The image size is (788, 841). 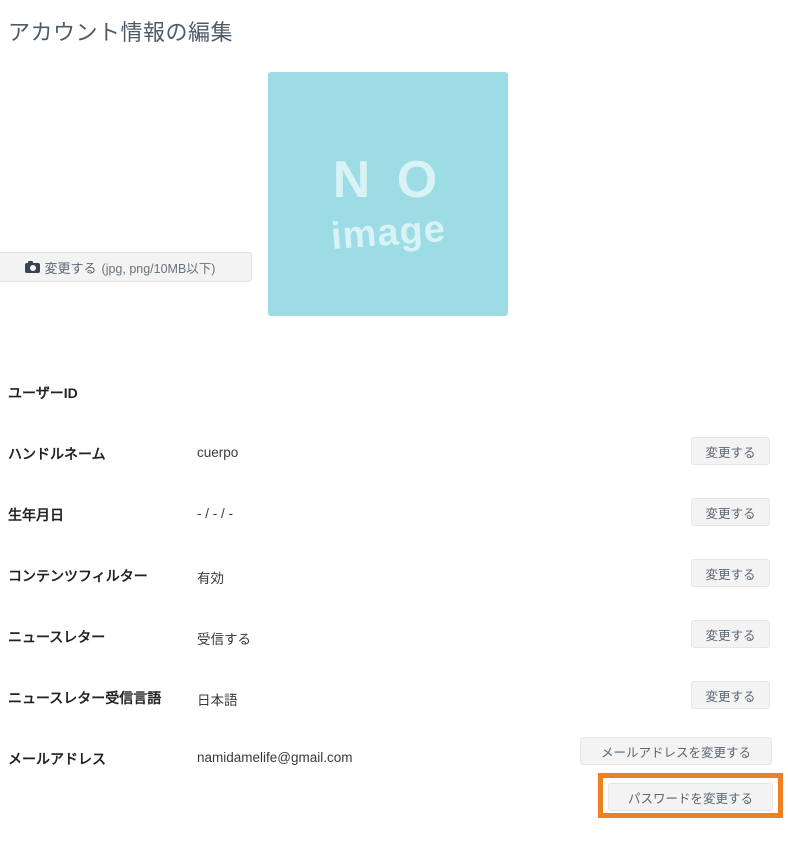 I want to click on no-image-placeholder: N O image, so click(x=388, y=194).